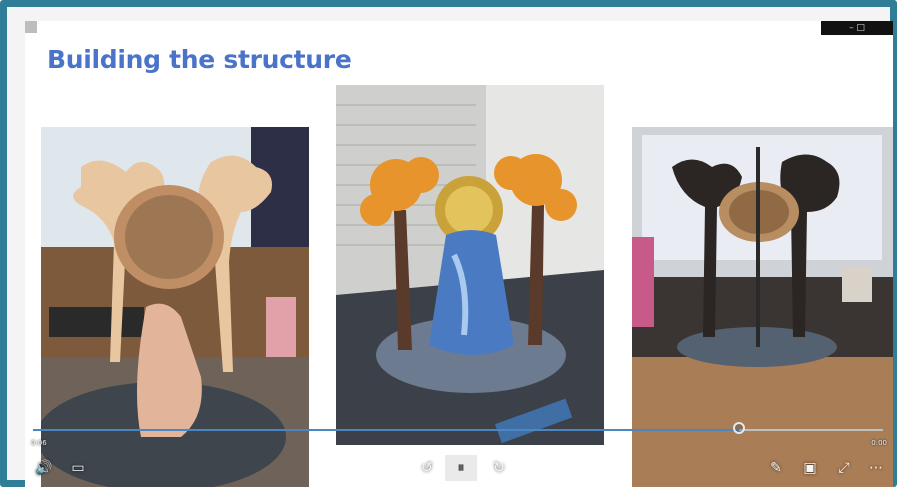 The image size is (897, 487). What do you see at coordinates (459, 450) in the screenshot?
I see `media-player-controls: 0:06 0:00 🔊 ▭ ↺ ⏸ ↻ ✎ ▣ ⤢ ⋯` at bounding box center [459, 450].